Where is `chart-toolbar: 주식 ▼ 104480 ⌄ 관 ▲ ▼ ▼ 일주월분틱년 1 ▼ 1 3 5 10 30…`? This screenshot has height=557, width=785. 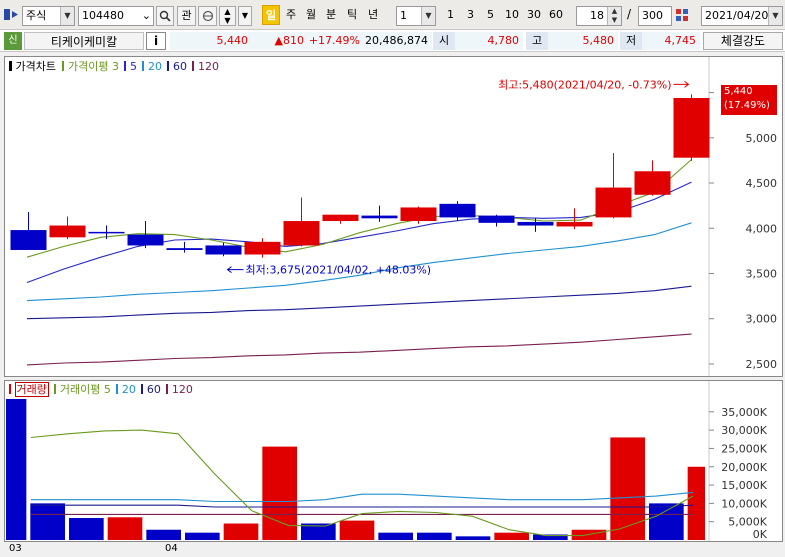 chart-toolbar: 주식 ▼ 104480 ⌄ 관 ▲ ▼ ▼ 일주월분틱년 1 ▼ 1 3 5 10 30… is located at coordinates (392, 15).